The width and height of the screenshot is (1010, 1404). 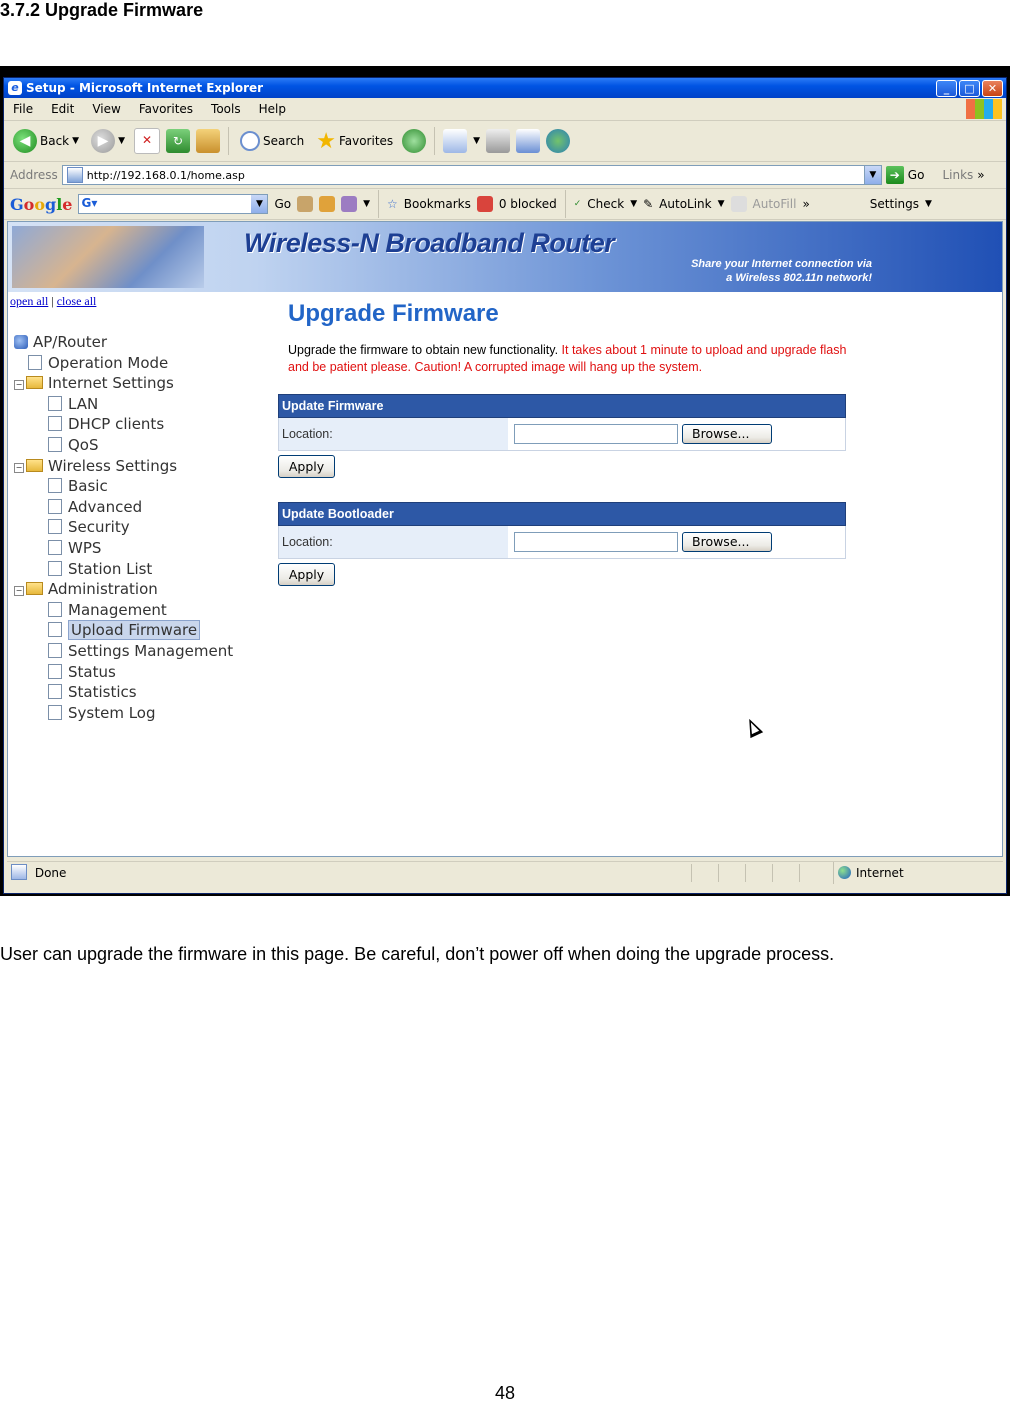 What do you see at coordinates (226, 109) in the screenshot?
I see `menu-tools: Tools` at bounding box center [226, 109].